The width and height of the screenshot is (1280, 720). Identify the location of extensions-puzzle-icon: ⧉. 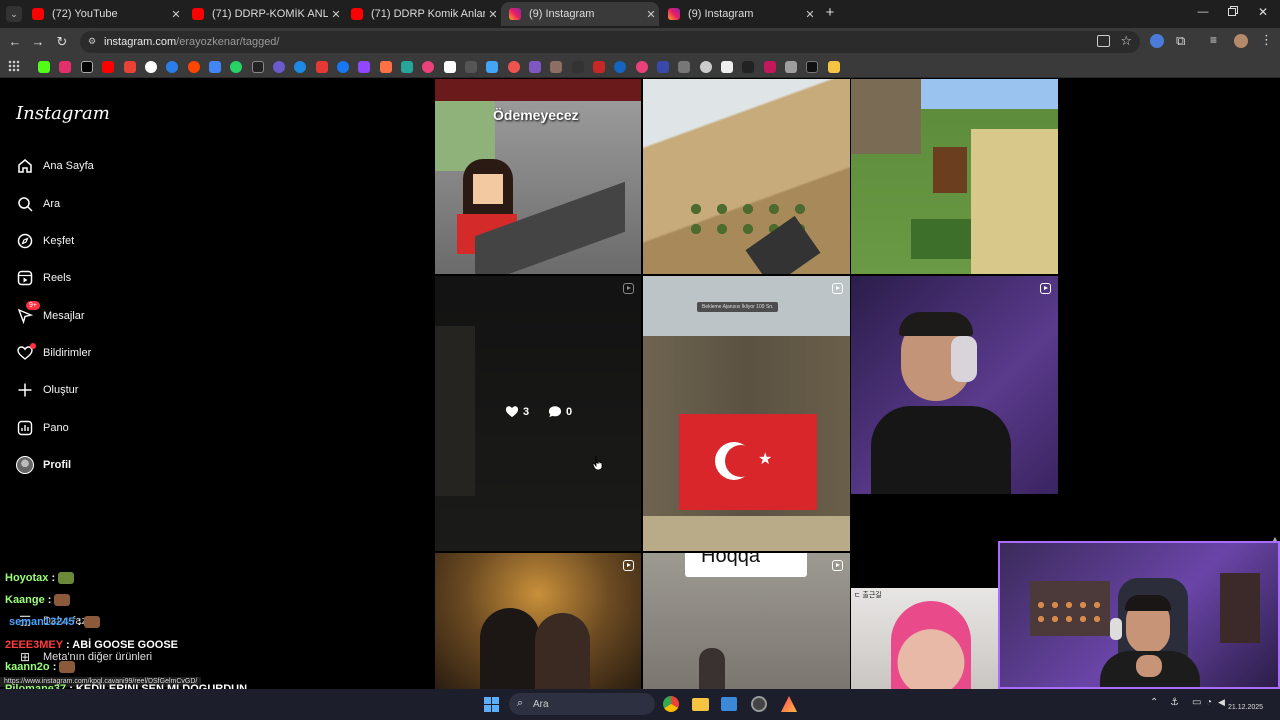
(1180, 41).